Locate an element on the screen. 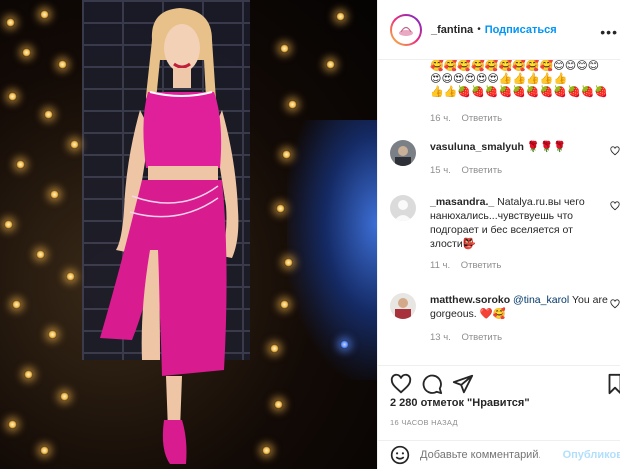 This screenshot has height=469, width=620. comment-input is located at coordinates (480, 455).